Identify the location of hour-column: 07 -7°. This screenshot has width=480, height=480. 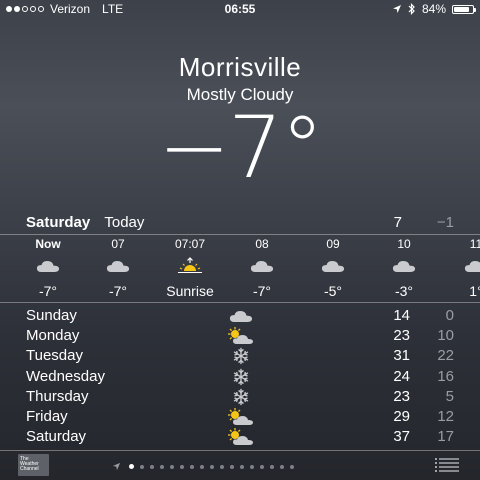
(118, 268).